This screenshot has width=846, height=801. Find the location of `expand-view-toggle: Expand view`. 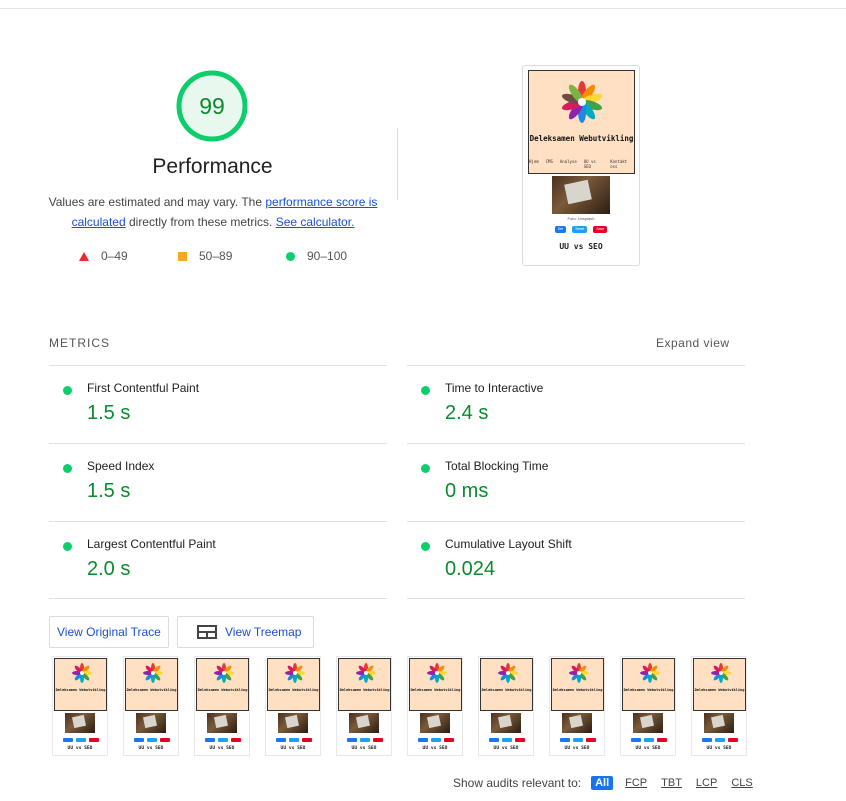

expand-view-toggle: Expand view is located at coordinates (693, 343).